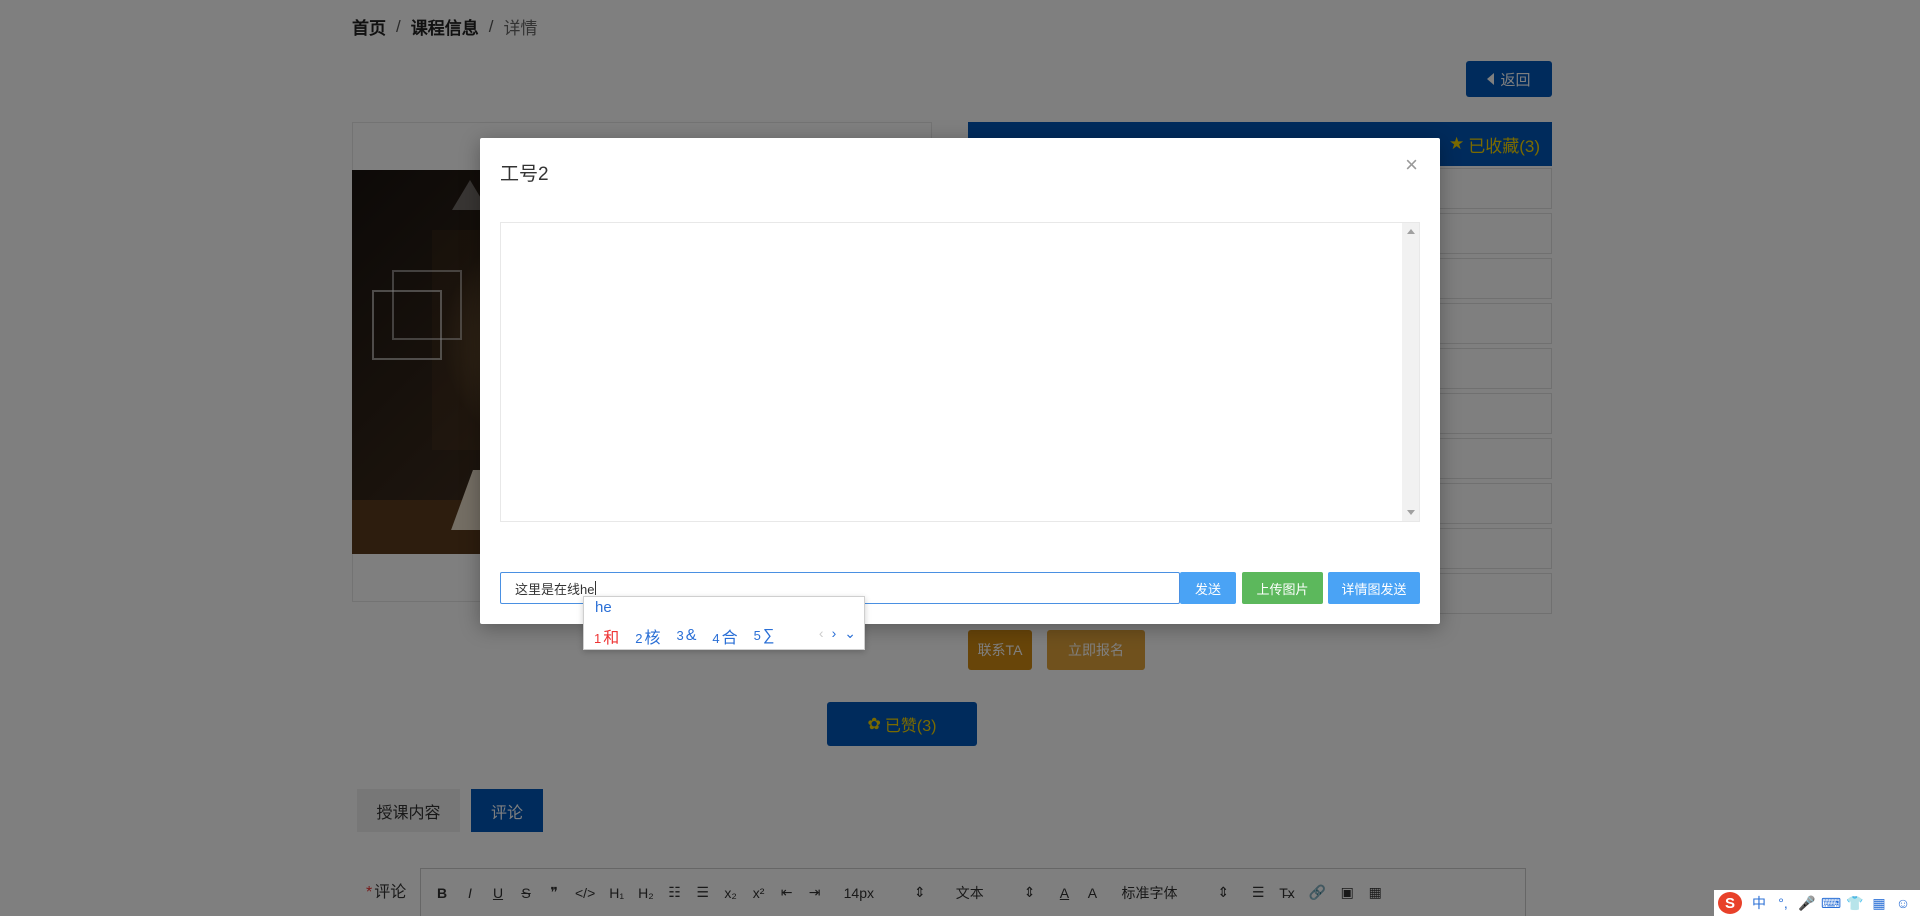 This screenshot has width=1920, height=916. What do you see at coordinates (1411, 165) in the screenshot?
I see `close-icon: ×` at bounding box center [1411, 165].